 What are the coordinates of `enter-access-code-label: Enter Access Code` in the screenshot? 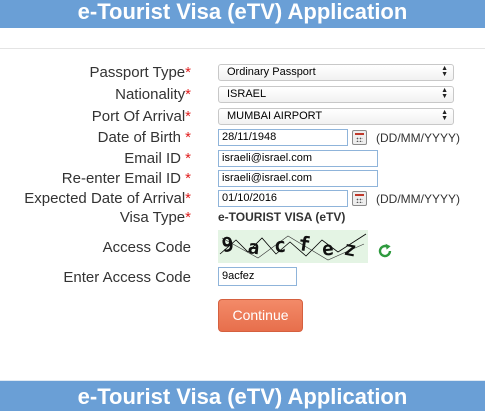 It's located at (127, 277).